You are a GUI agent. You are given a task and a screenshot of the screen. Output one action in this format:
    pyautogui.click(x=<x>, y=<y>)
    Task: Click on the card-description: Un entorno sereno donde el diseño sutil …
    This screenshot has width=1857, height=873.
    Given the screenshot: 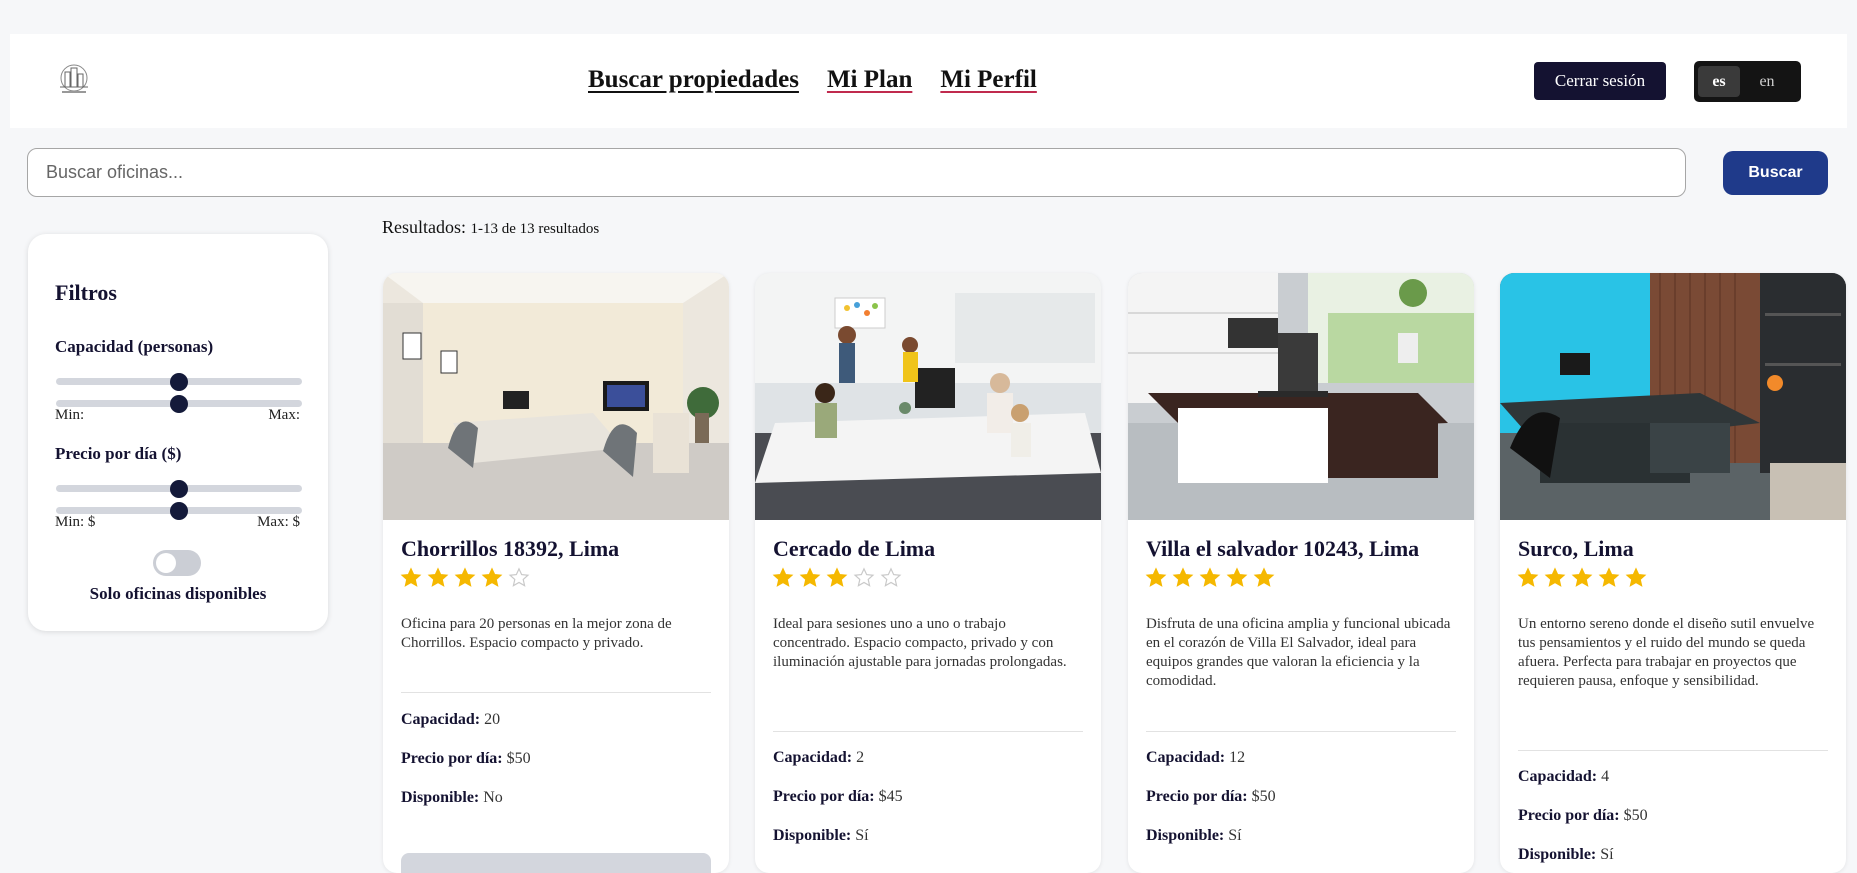 What is the action you would take?
    pyautogui.click(x=1666, y=652)
    